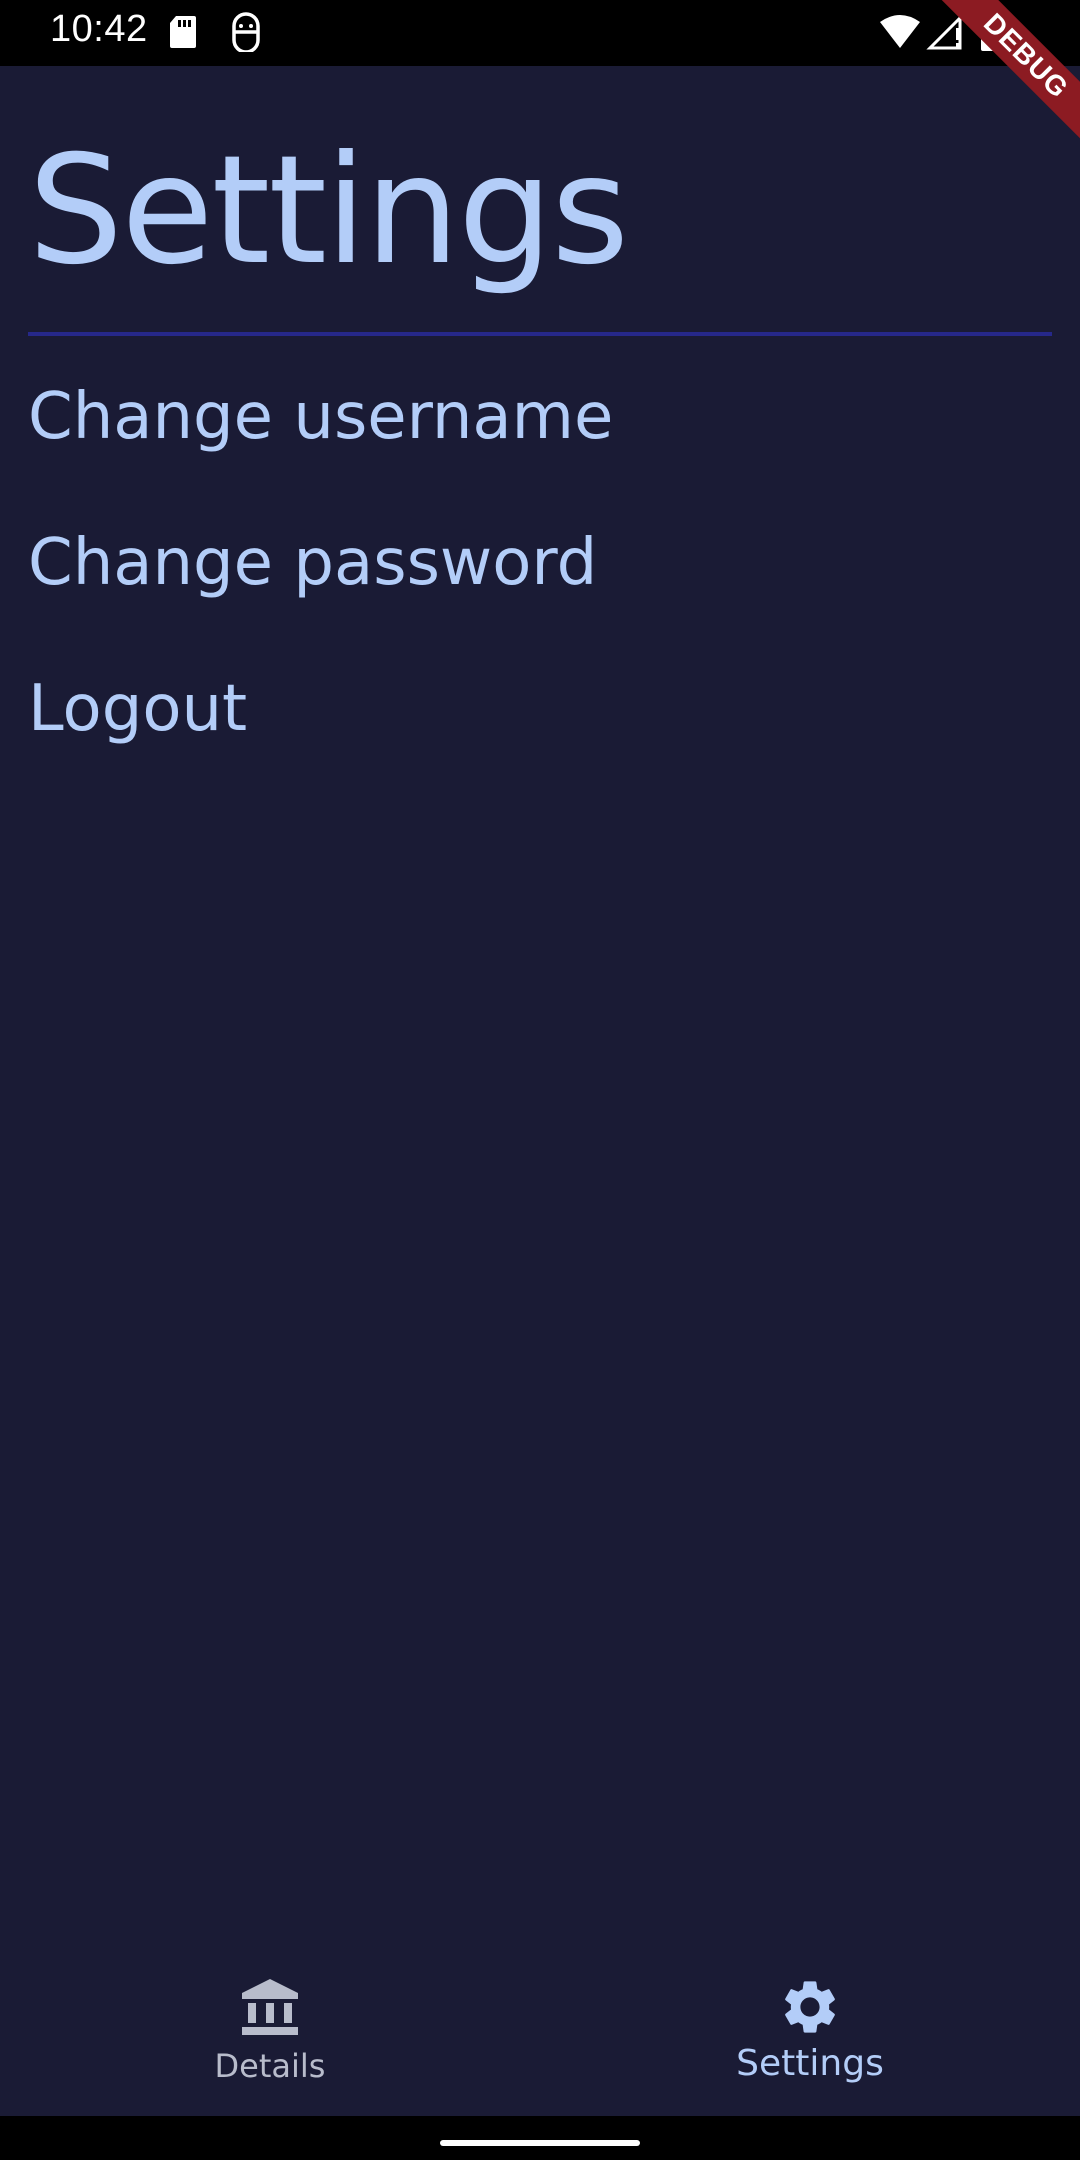  Describe the element at coordinates (540, 2138) in the screenshot. I see `system-nav-bar` at that location.